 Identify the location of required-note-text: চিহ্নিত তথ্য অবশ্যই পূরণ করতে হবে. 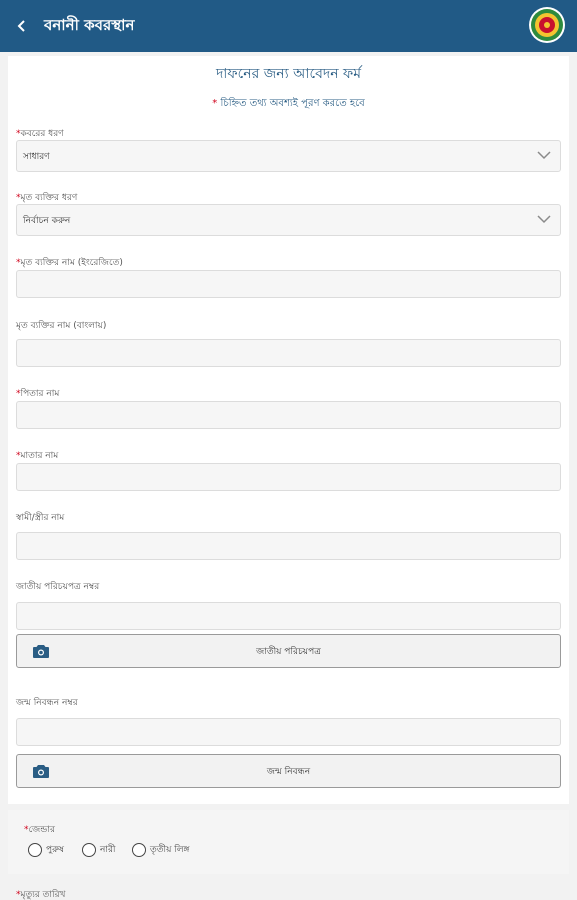
(292, 103).